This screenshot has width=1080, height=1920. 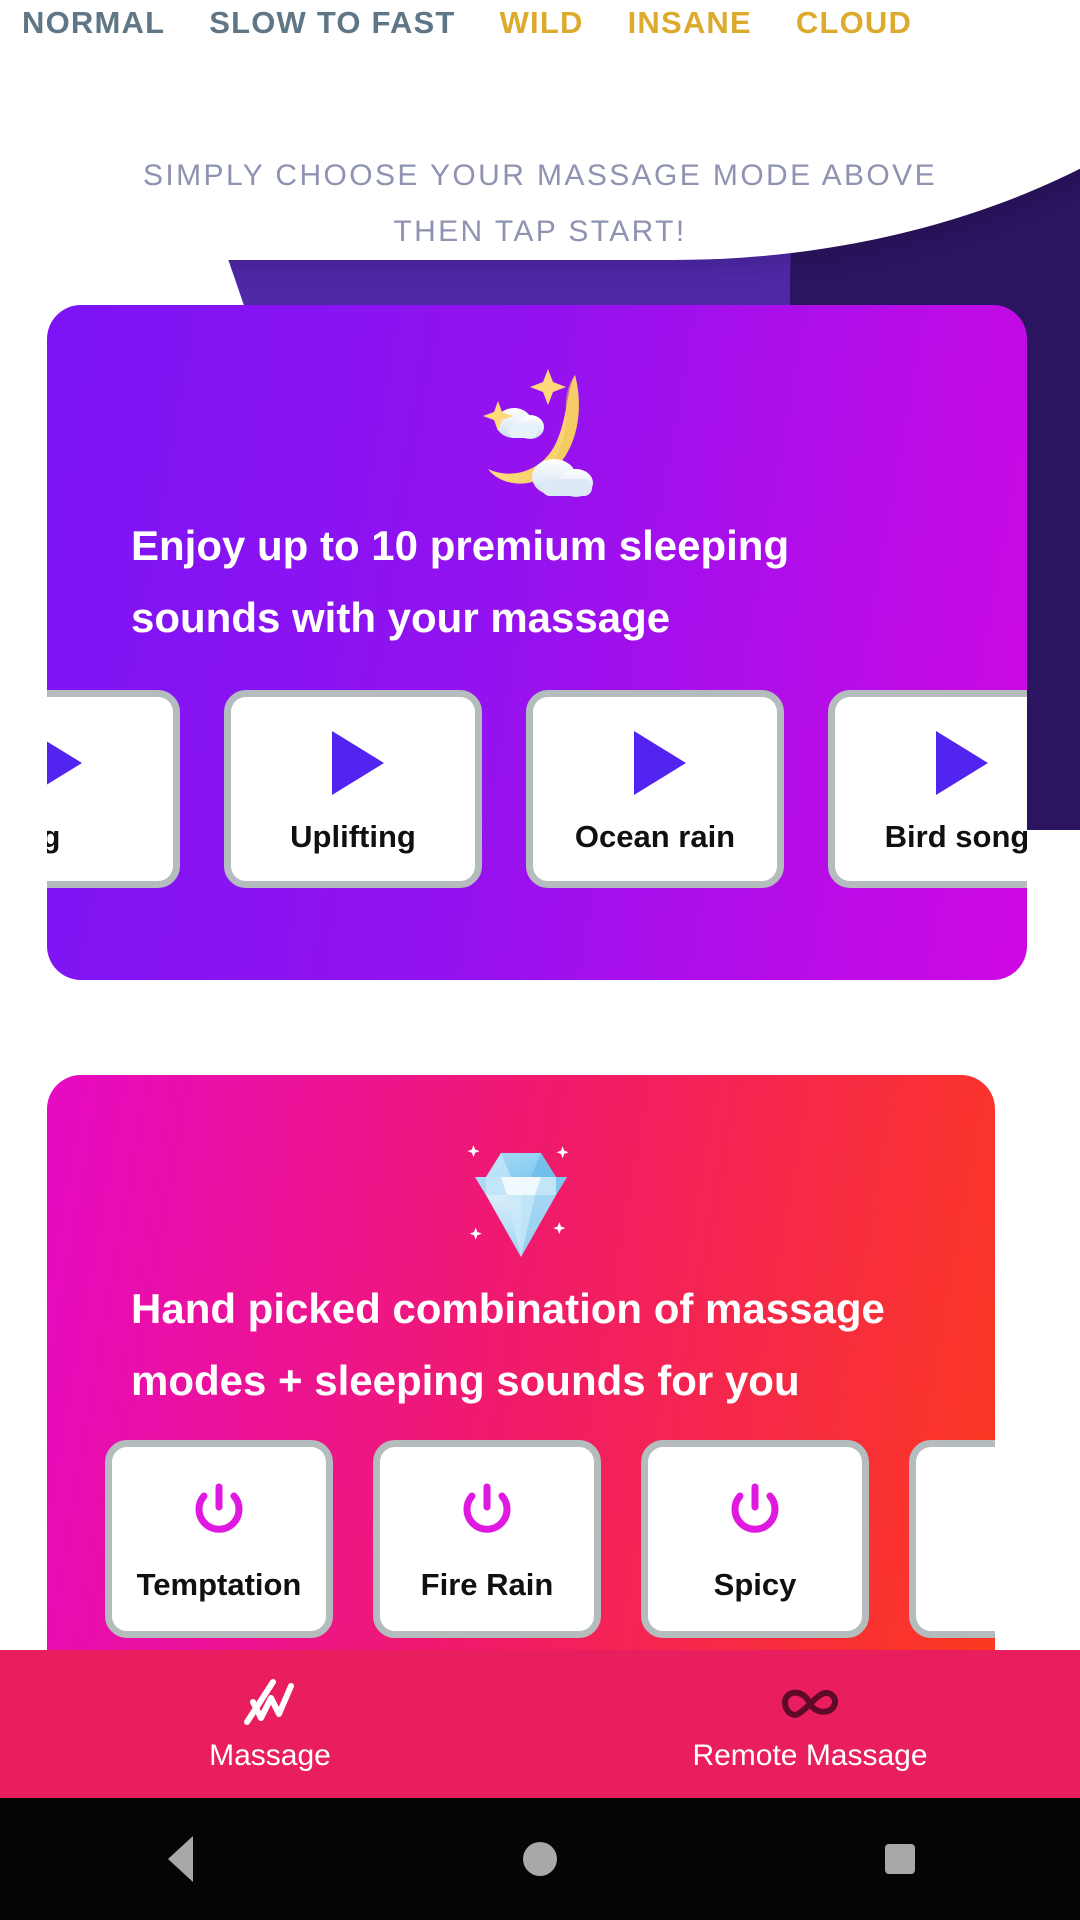 What do you see at coordinates (955, 836) in the screenshot?
I see `sound-tile-label: Bird song` at bounding box center [955, 836].